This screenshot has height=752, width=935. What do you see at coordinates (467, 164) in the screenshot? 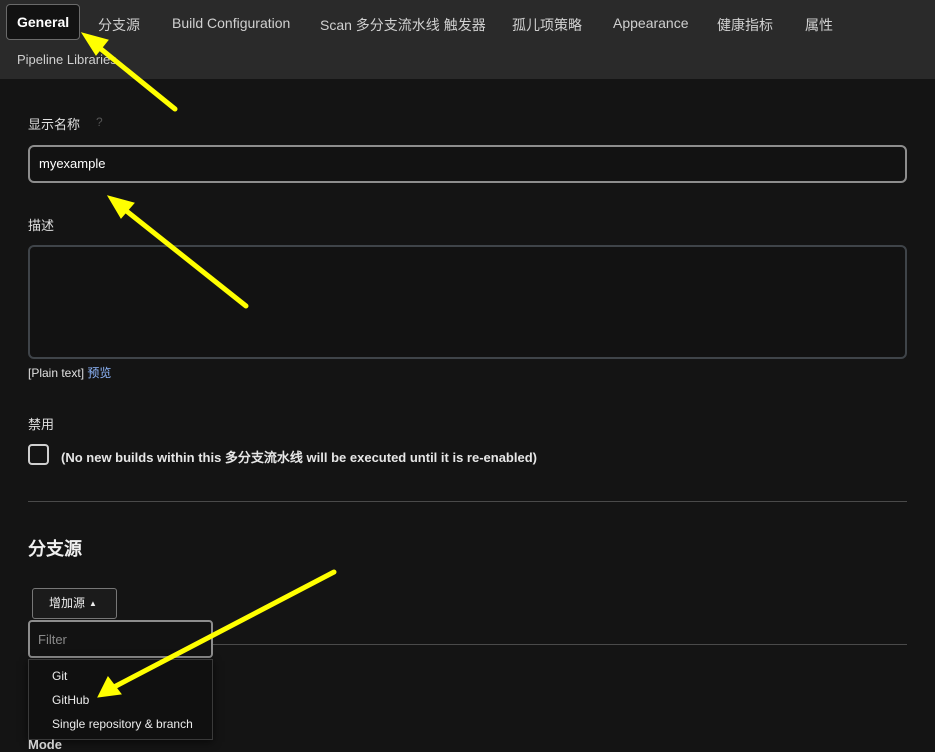
I see `display-name-input: myexample` at bounding box center [467, 164].